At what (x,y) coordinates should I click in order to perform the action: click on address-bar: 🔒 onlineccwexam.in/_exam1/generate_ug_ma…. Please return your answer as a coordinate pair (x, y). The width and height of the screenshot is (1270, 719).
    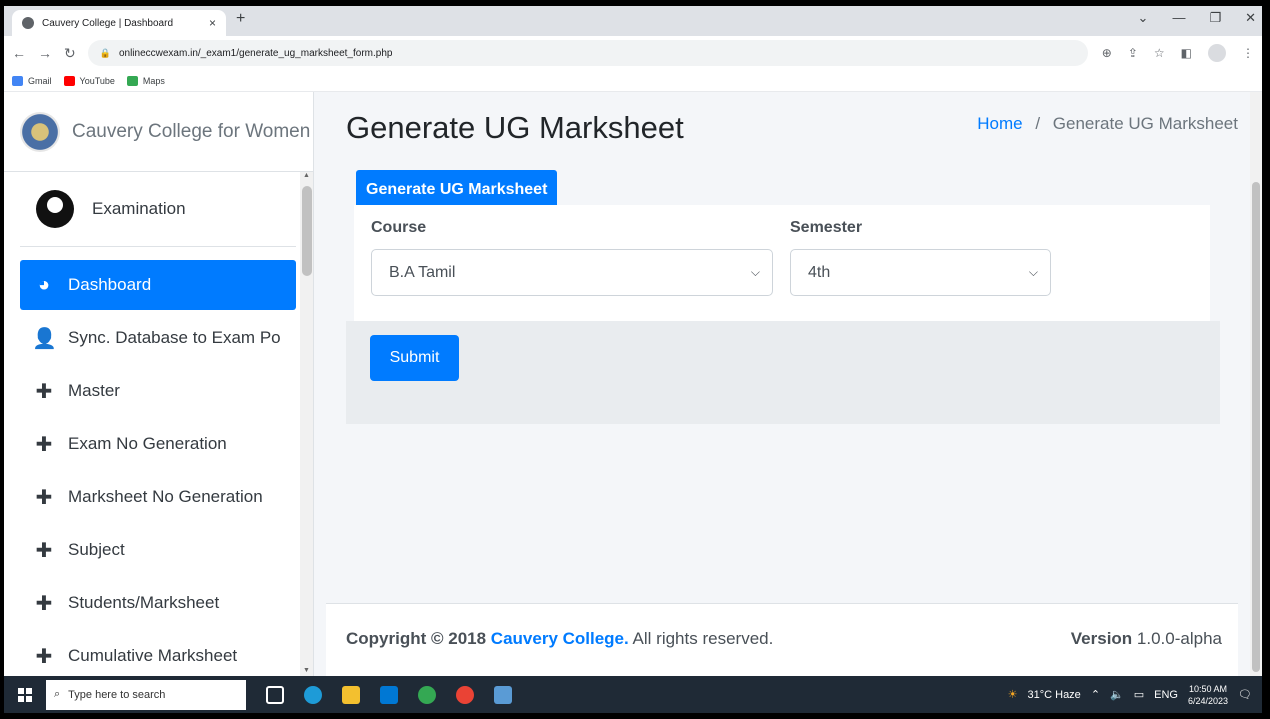
    Looking at the image, I should click on (587, 53).